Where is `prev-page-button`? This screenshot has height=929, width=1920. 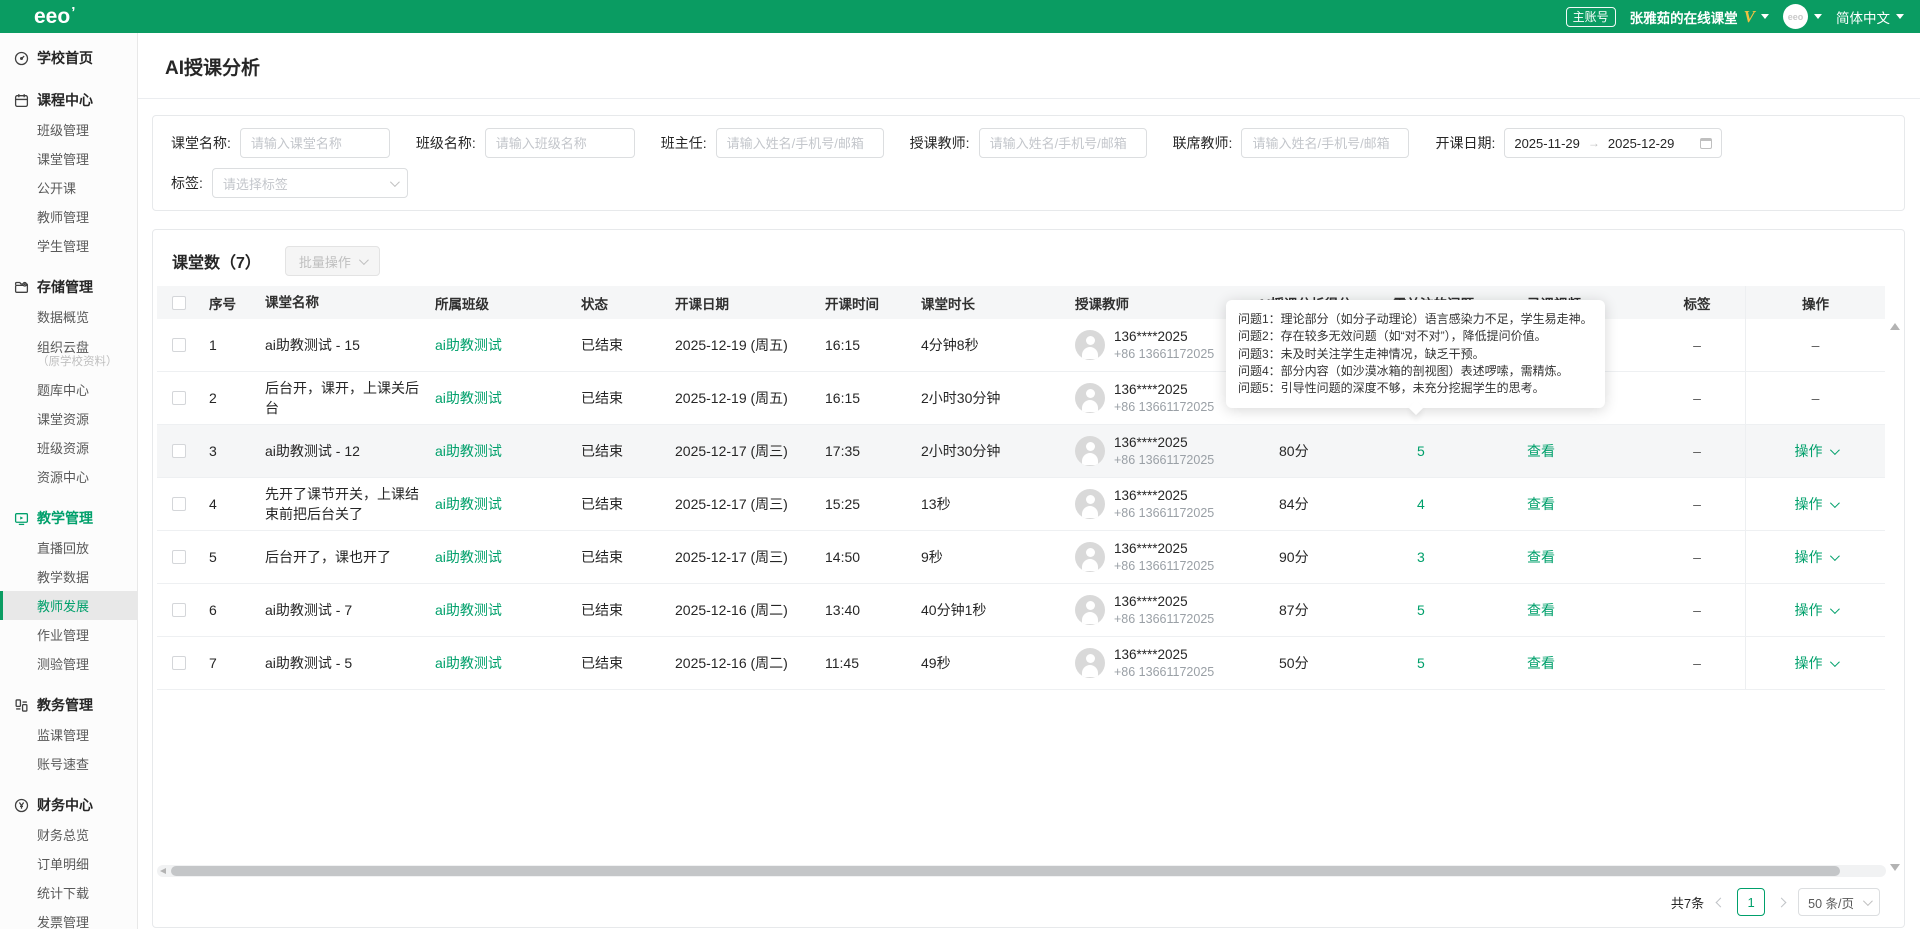
prev-page-button is located at coordinates (1720, 902).